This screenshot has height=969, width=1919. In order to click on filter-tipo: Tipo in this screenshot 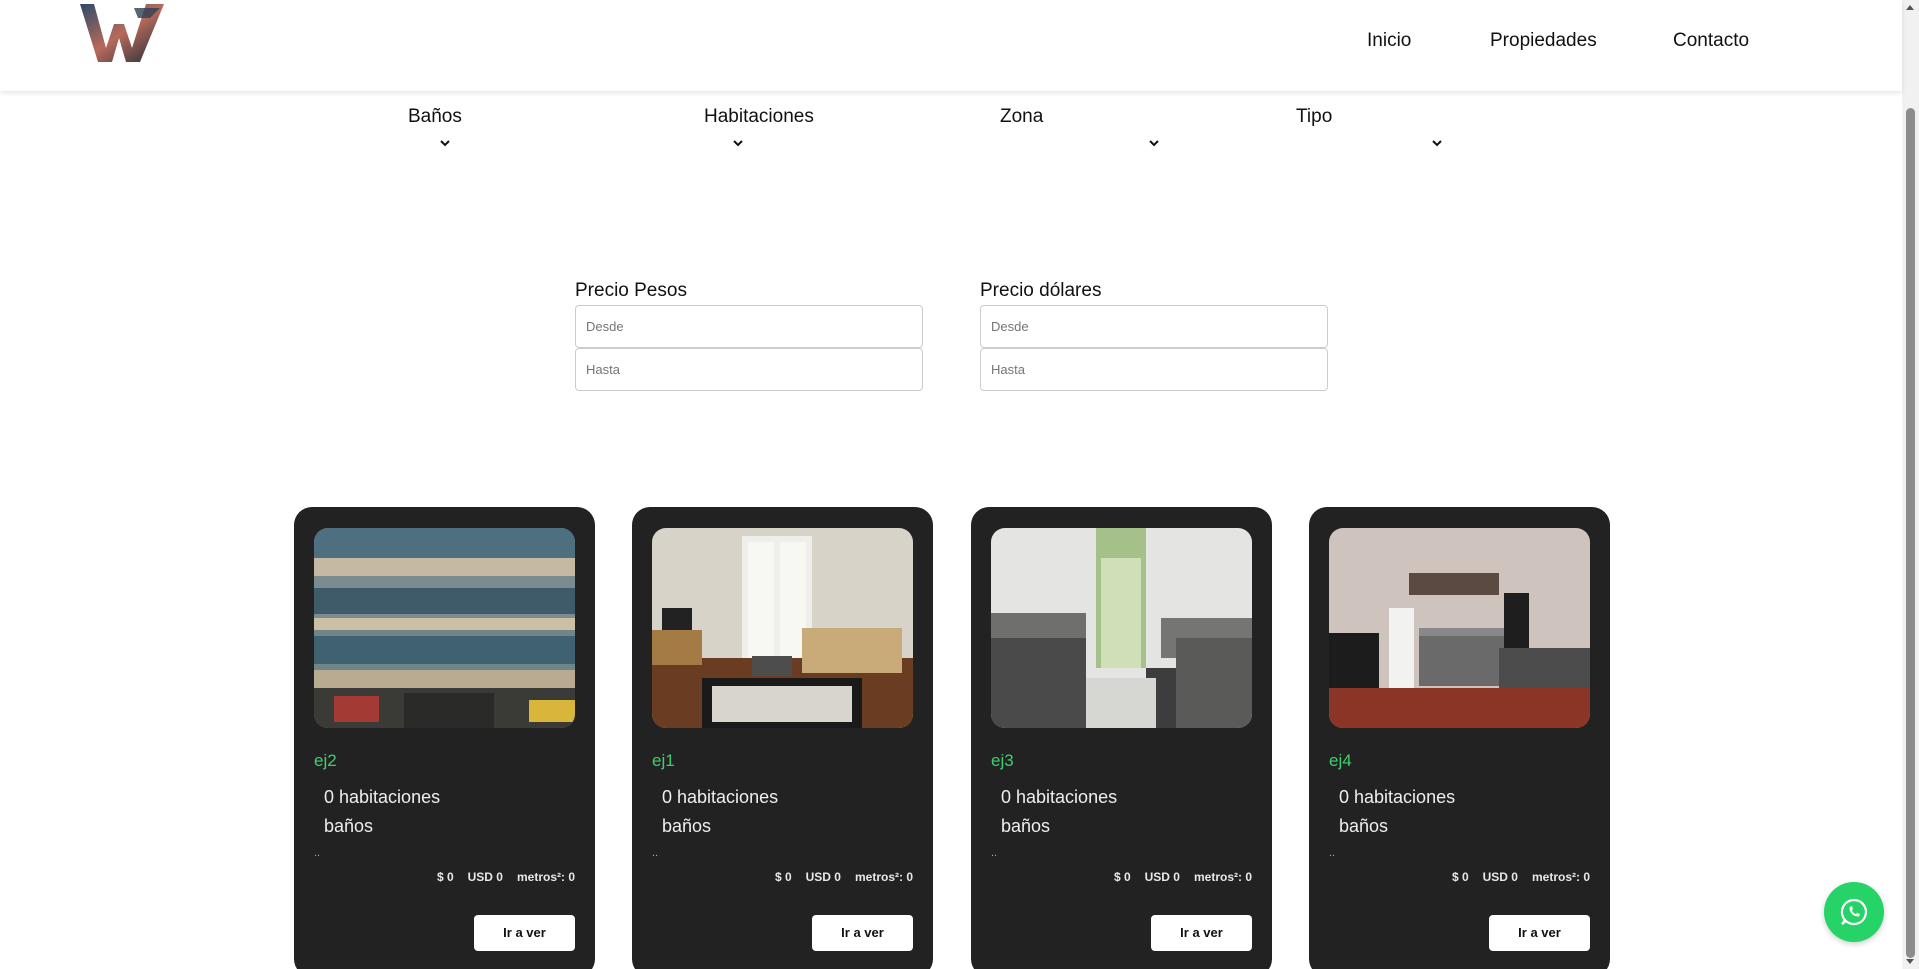, I will do `click(1369, 126)`.